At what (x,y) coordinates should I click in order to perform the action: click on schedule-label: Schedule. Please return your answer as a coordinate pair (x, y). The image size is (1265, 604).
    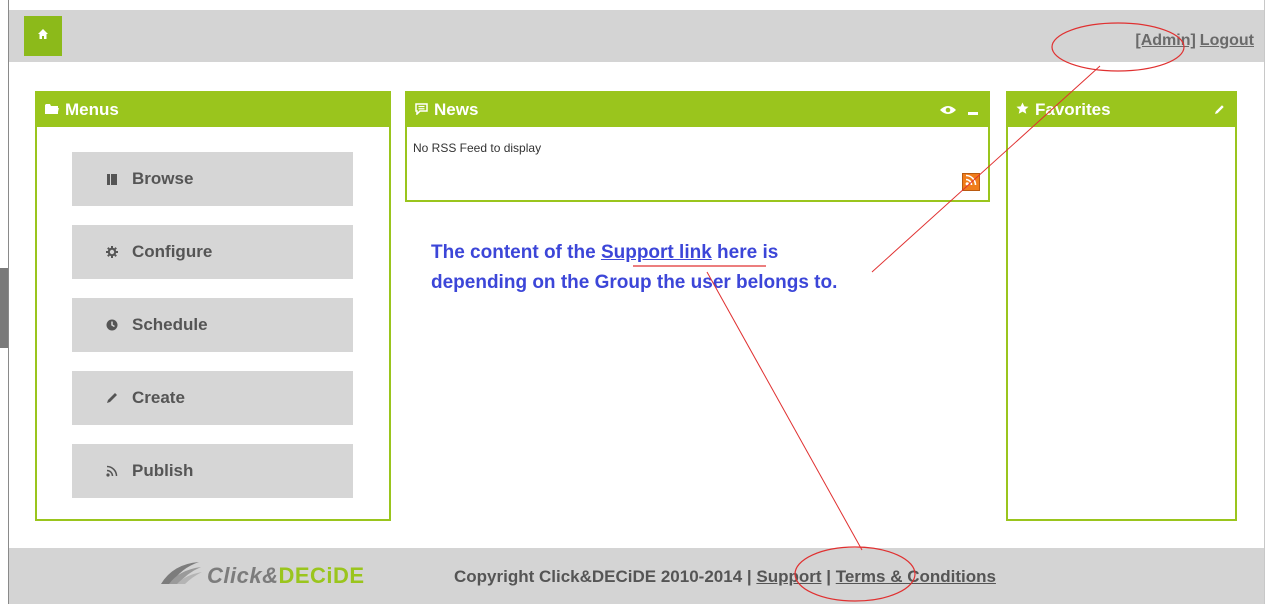
    Looking at the image, I should click on (170, 324).